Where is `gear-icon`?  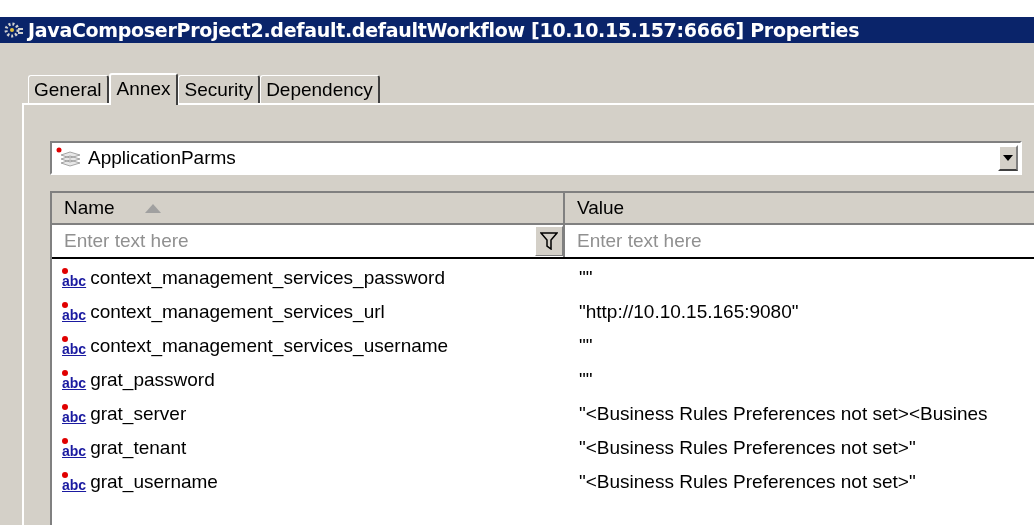
gear-icon is located at coordinates (14, 30).